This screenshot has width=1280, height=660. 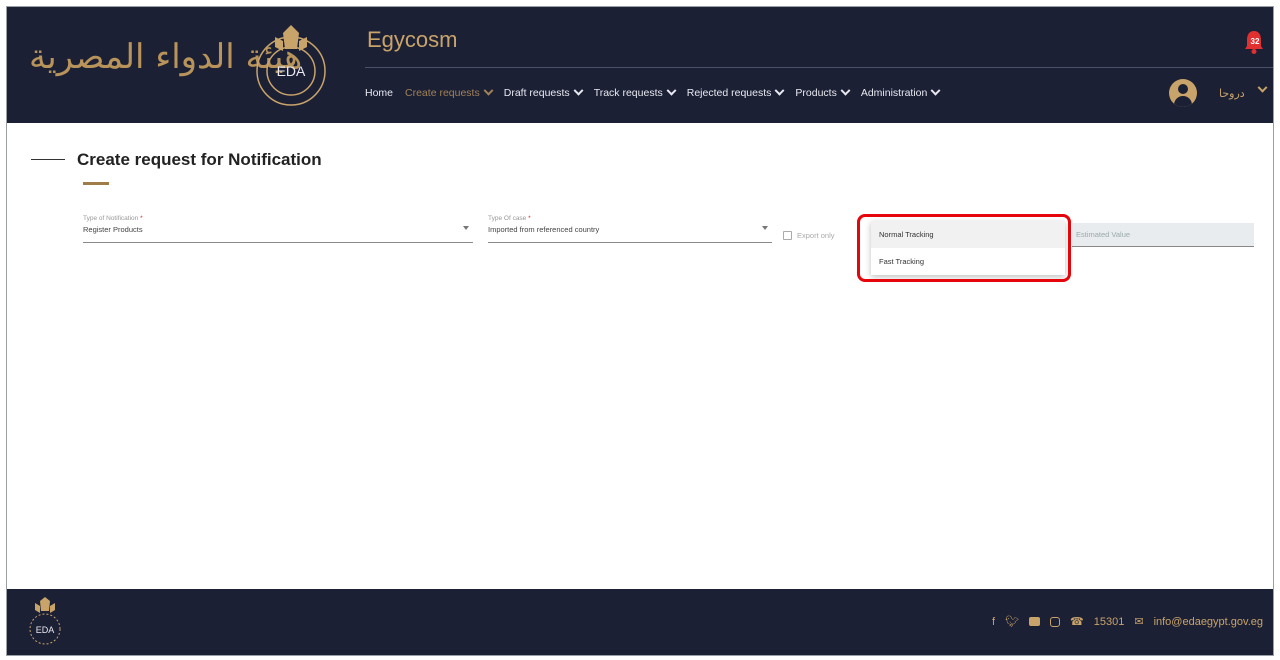 What do you see at coordinates (509, 218) in the screenshot?
I see `type-of-case-label: Type Of case *` at bounding box center [509, 218].